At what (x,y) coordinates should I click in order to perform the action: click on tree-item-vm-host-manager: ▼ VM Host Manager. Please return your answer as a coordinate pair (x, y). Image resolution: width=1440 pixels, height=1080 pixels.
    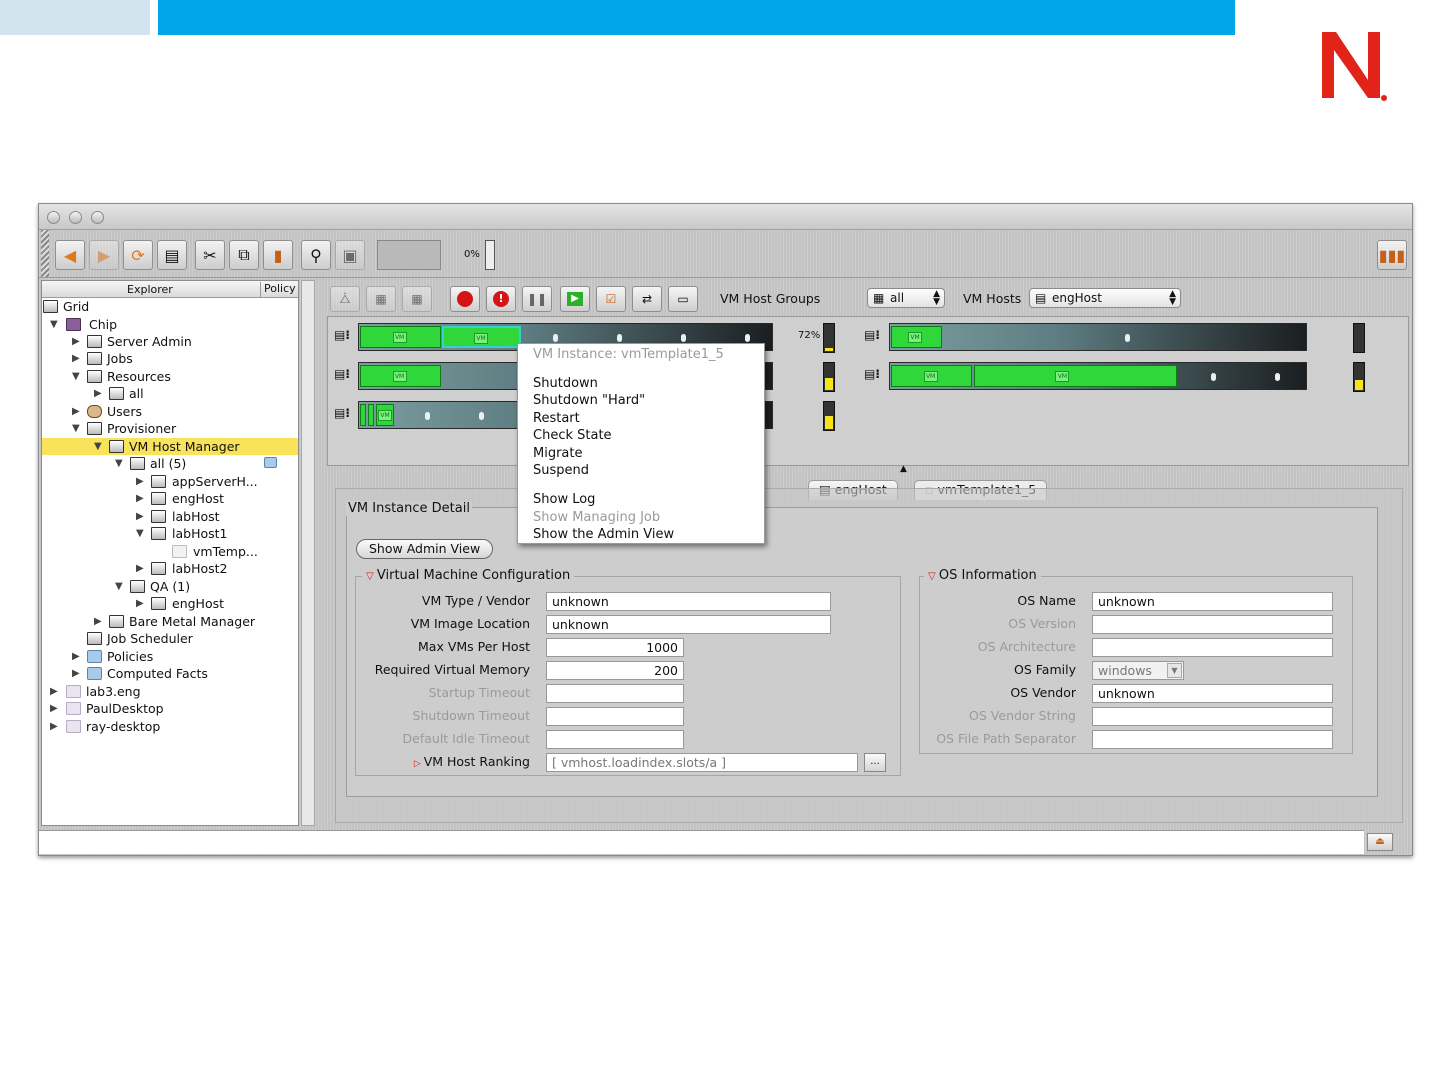
    Looking at the image, I should click on (170, 446).